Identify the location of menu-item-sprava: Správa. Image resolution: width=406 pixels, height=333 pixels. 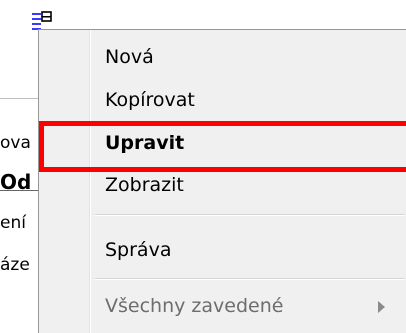
(222, 252).